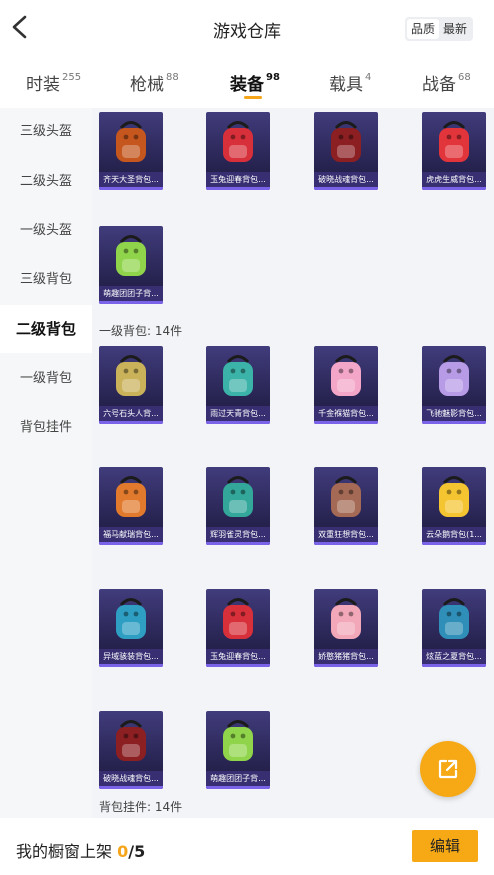 The width and height of the screenshot is (494, 875). I want to click on double-fantasy-backpack-icon, so click(346, 497).